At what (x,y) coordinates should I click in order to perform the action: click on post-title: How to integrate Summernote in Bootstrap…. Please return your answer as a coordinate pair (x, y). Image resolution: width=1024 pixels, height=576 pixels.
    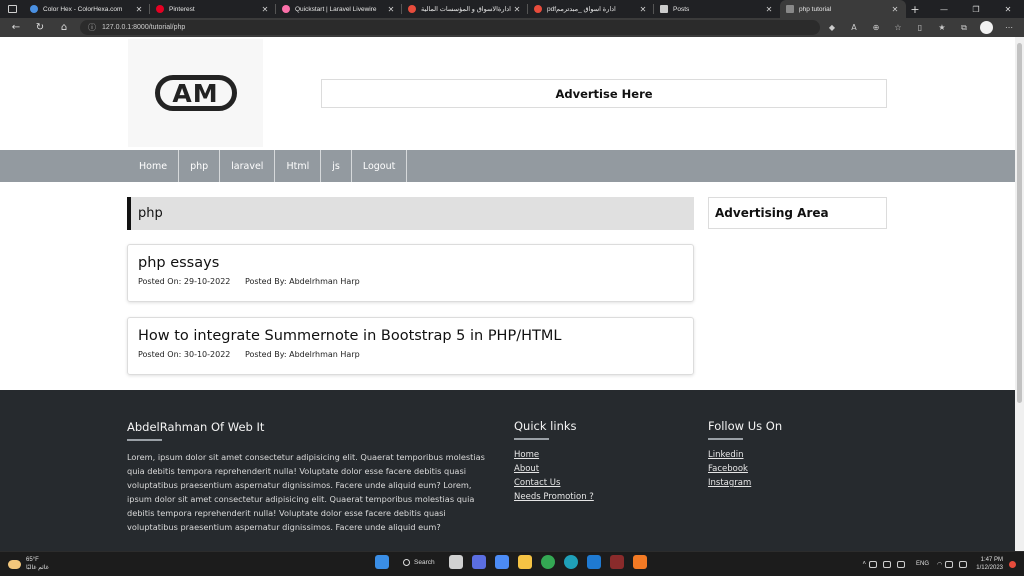
    Looking at the image, I should click on (410, 336).